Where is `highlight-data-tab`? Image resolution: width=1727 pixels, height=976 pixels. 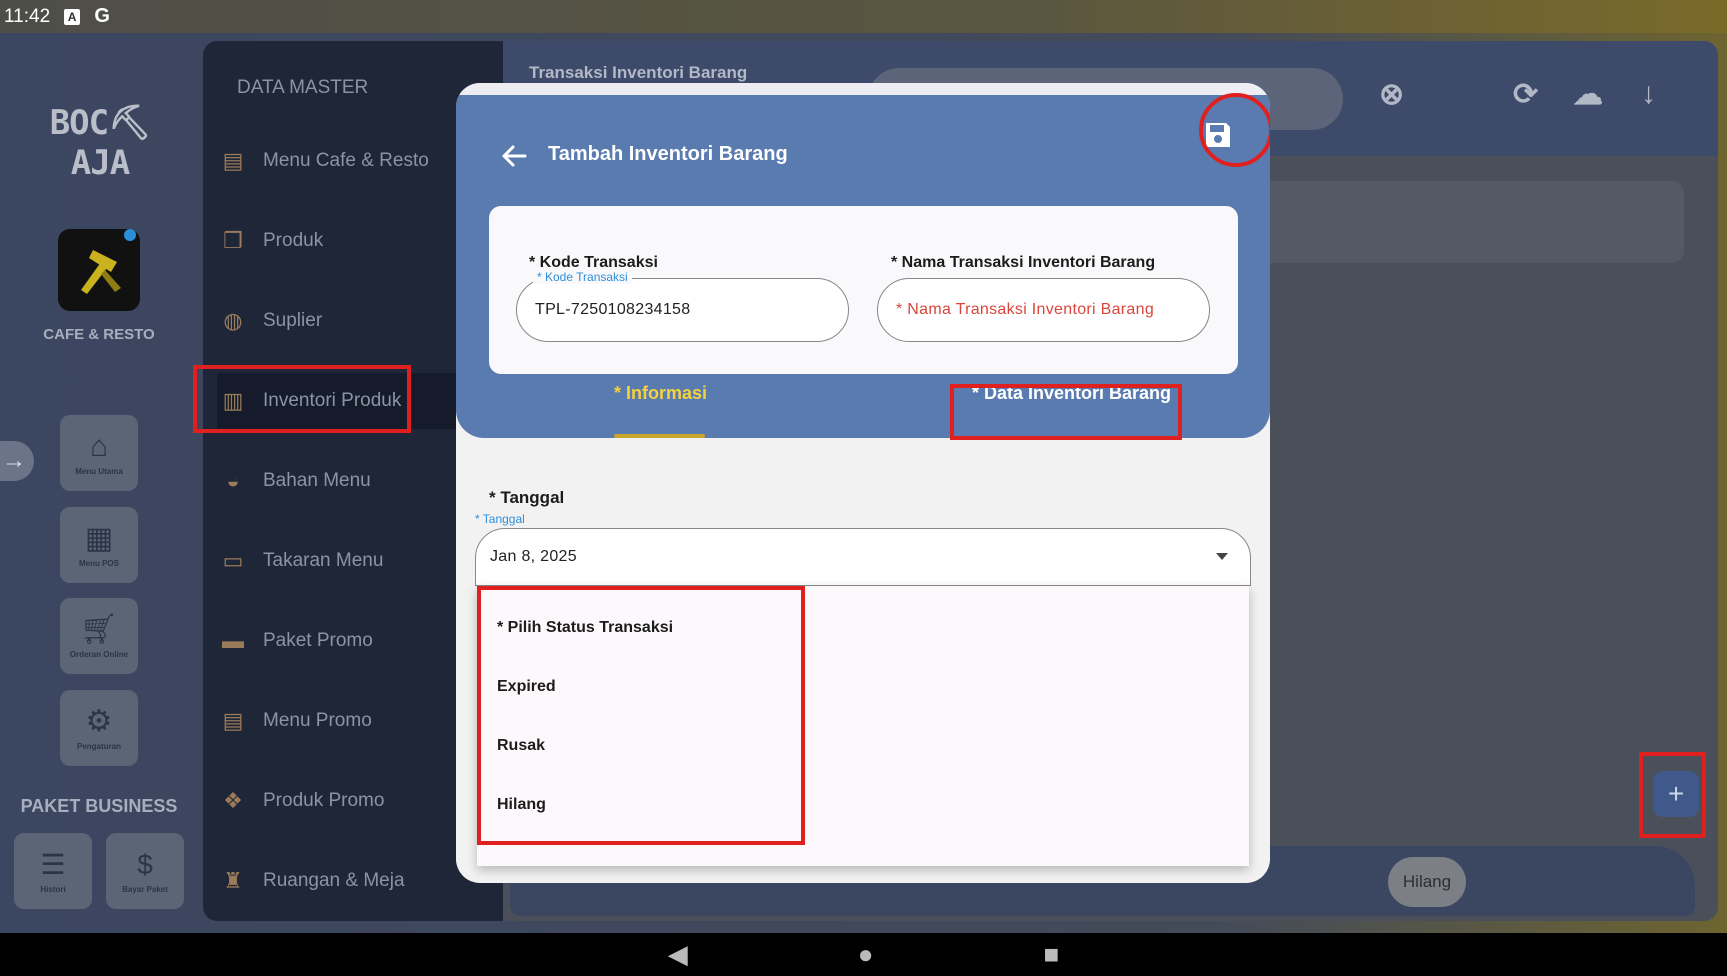 highlight-data-tab is located at coordinates (1066, 412).